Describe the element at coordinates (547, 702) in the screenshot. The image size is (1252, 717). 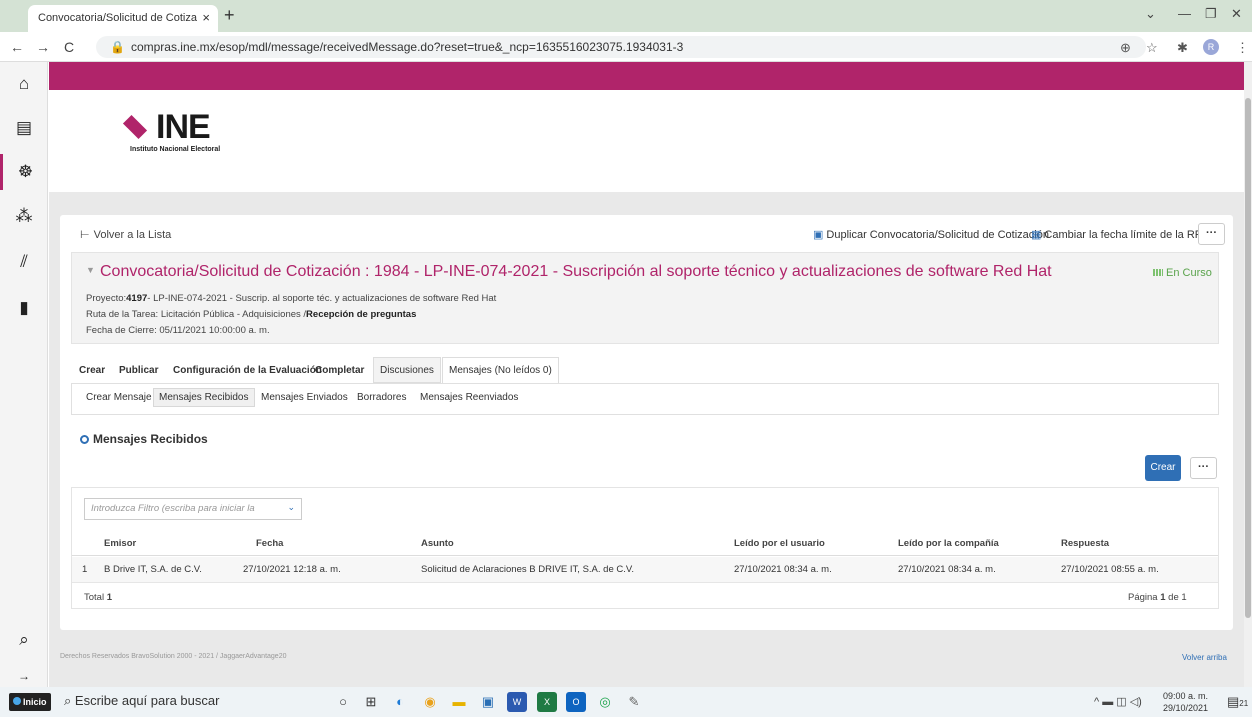
I see `excel-icon: X` at that location.